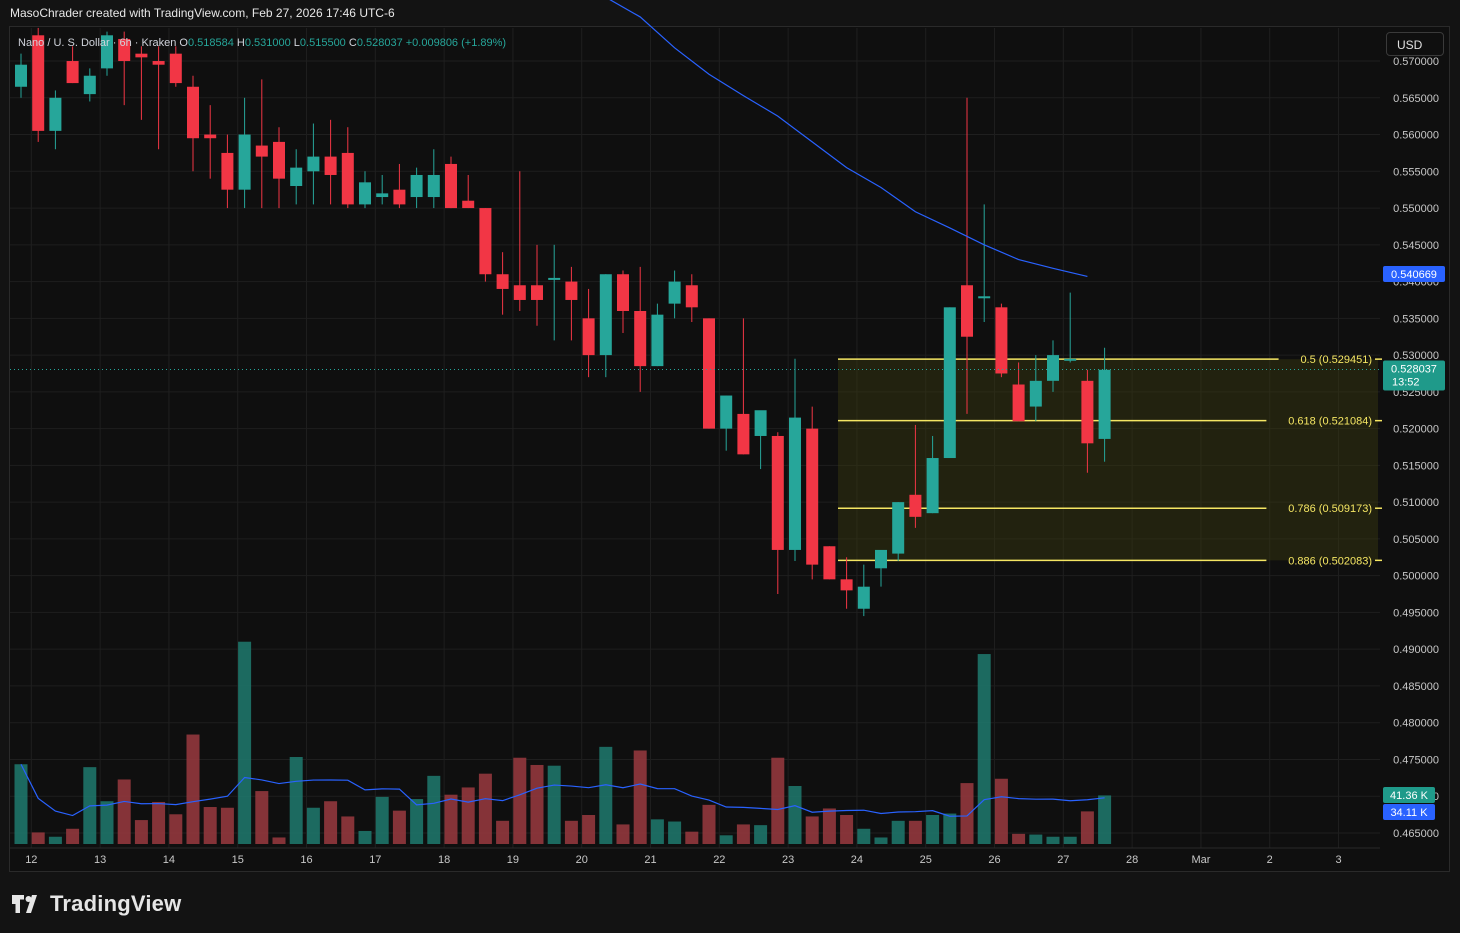 This screenshot has width=1460, height=933. What do you see at coordinates (562, 790) in the screenshot?
I see `volume-ma-line` at bounding box center [562, 790].